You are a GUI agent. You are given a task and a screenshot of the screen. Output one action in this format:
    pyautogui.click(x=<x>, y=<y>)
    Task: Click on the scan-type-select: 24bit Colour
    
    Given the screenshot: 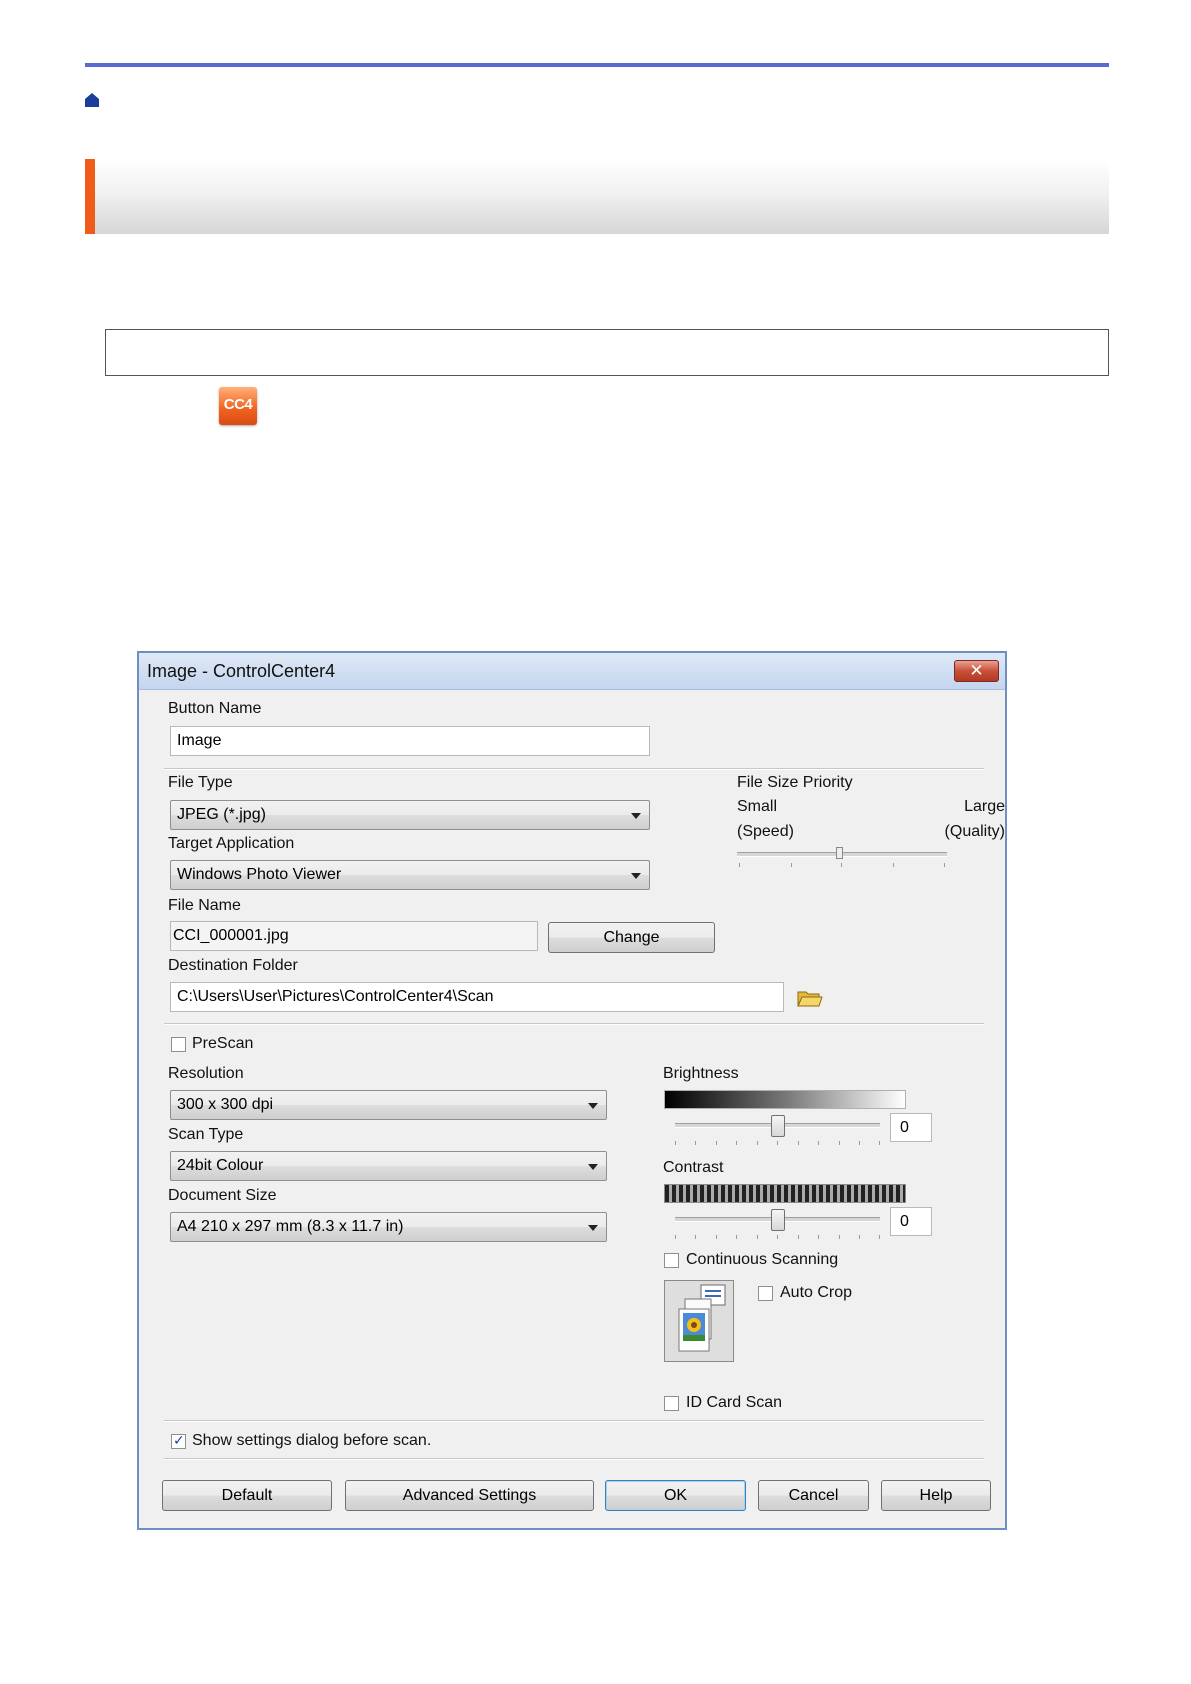 What is the action you would take?
    pyautogui.click(x=388, y=1166)
    